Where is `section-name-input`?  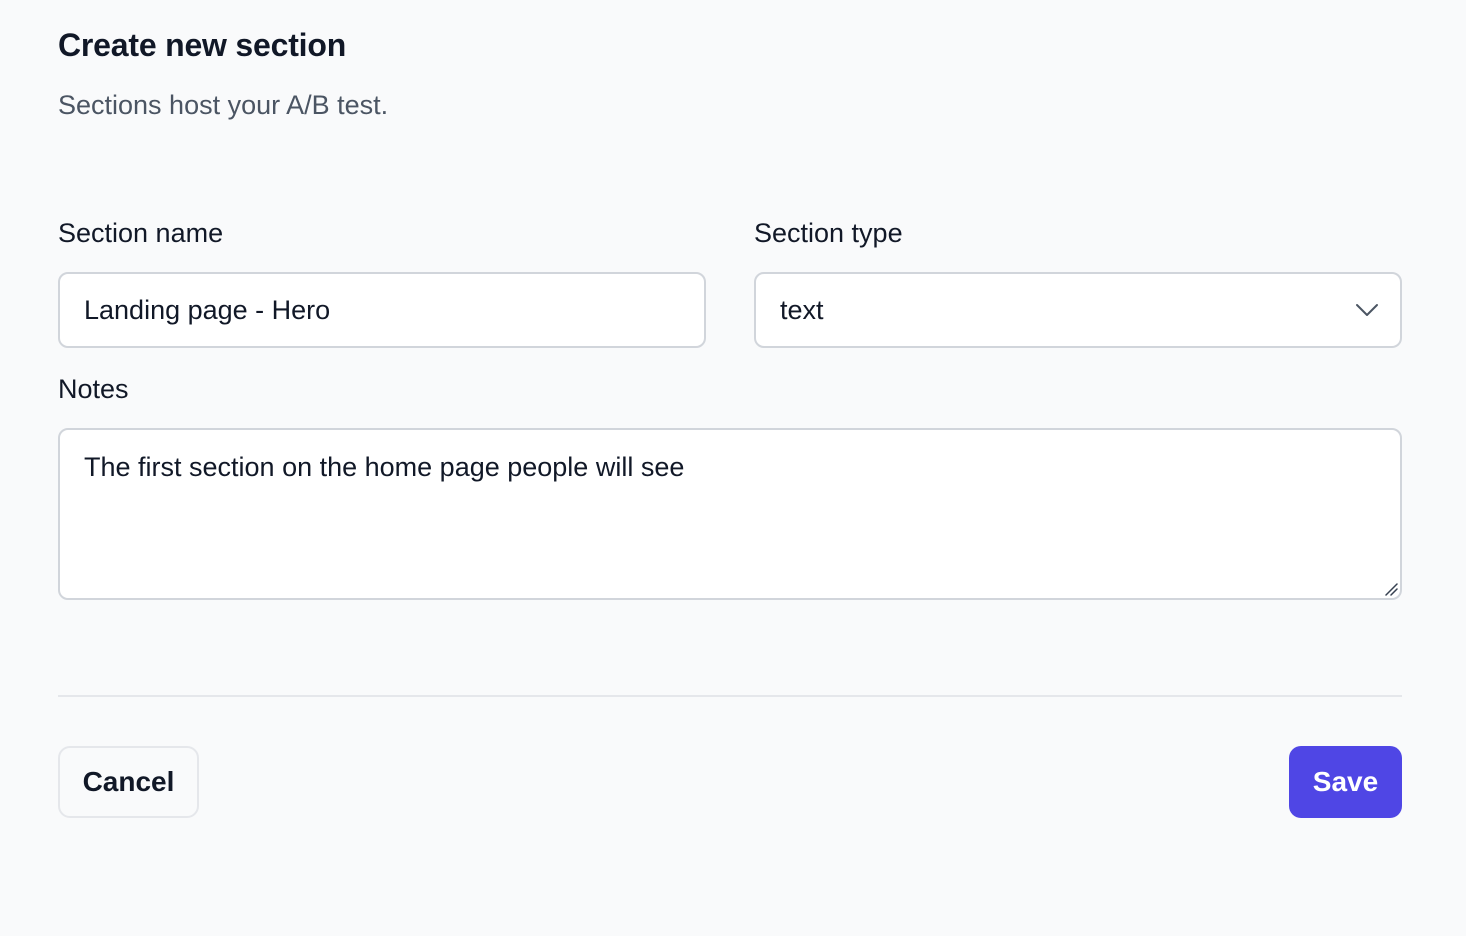
section-name-input is located at coordinates (382, 310).